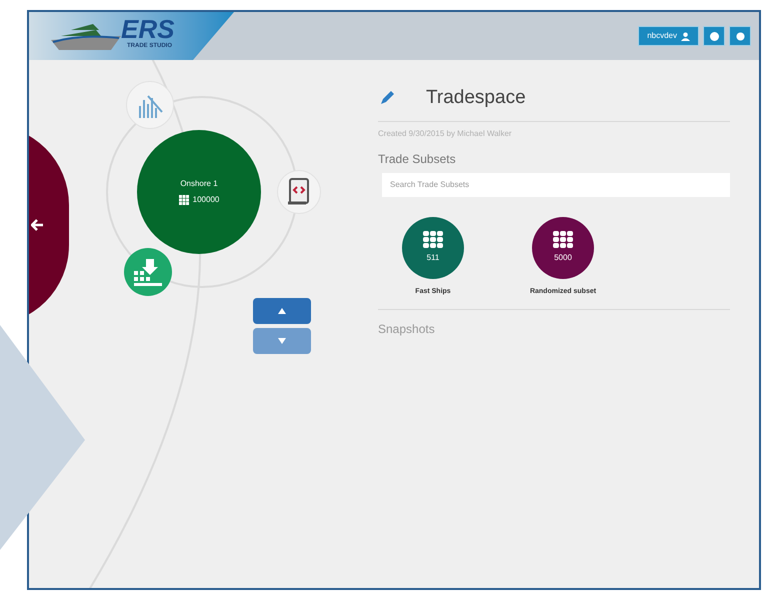  Describe the element at coordinates (147, 29) in the screenshot. I see `logo-title: ERS` at that location.